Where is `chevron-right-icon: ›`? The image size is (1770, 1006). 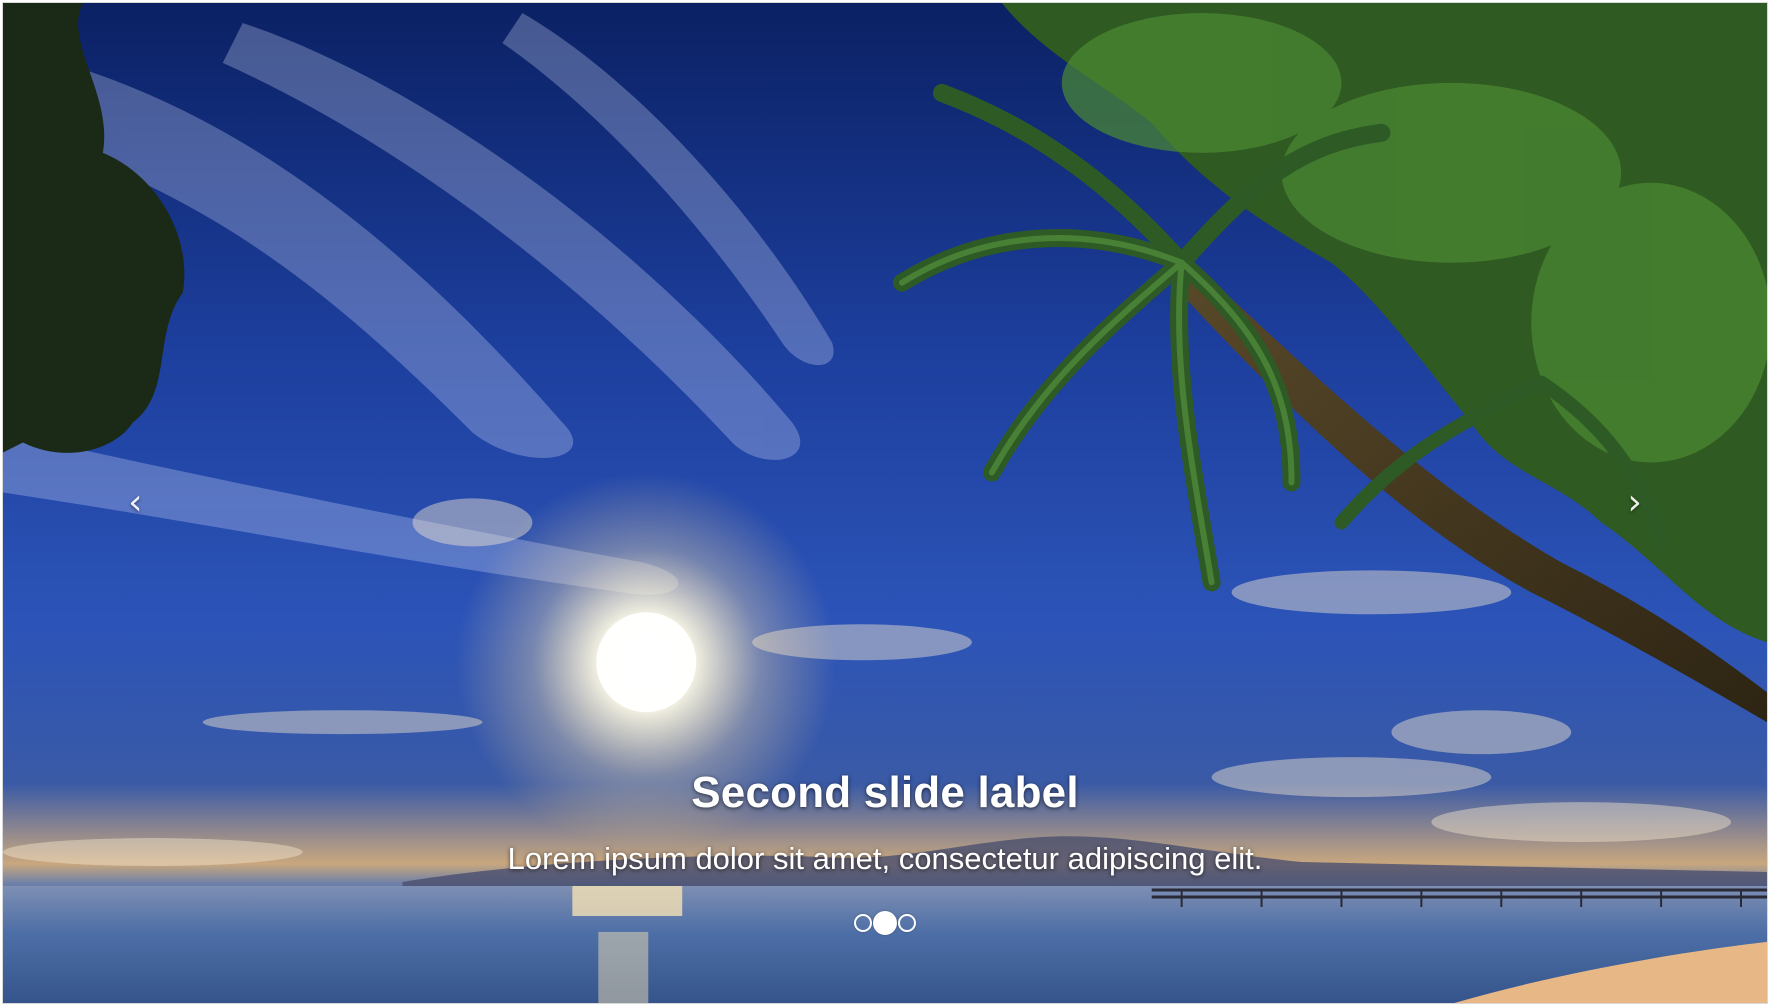 chevron-right-icon: › is located at coordinates (1634, 502).